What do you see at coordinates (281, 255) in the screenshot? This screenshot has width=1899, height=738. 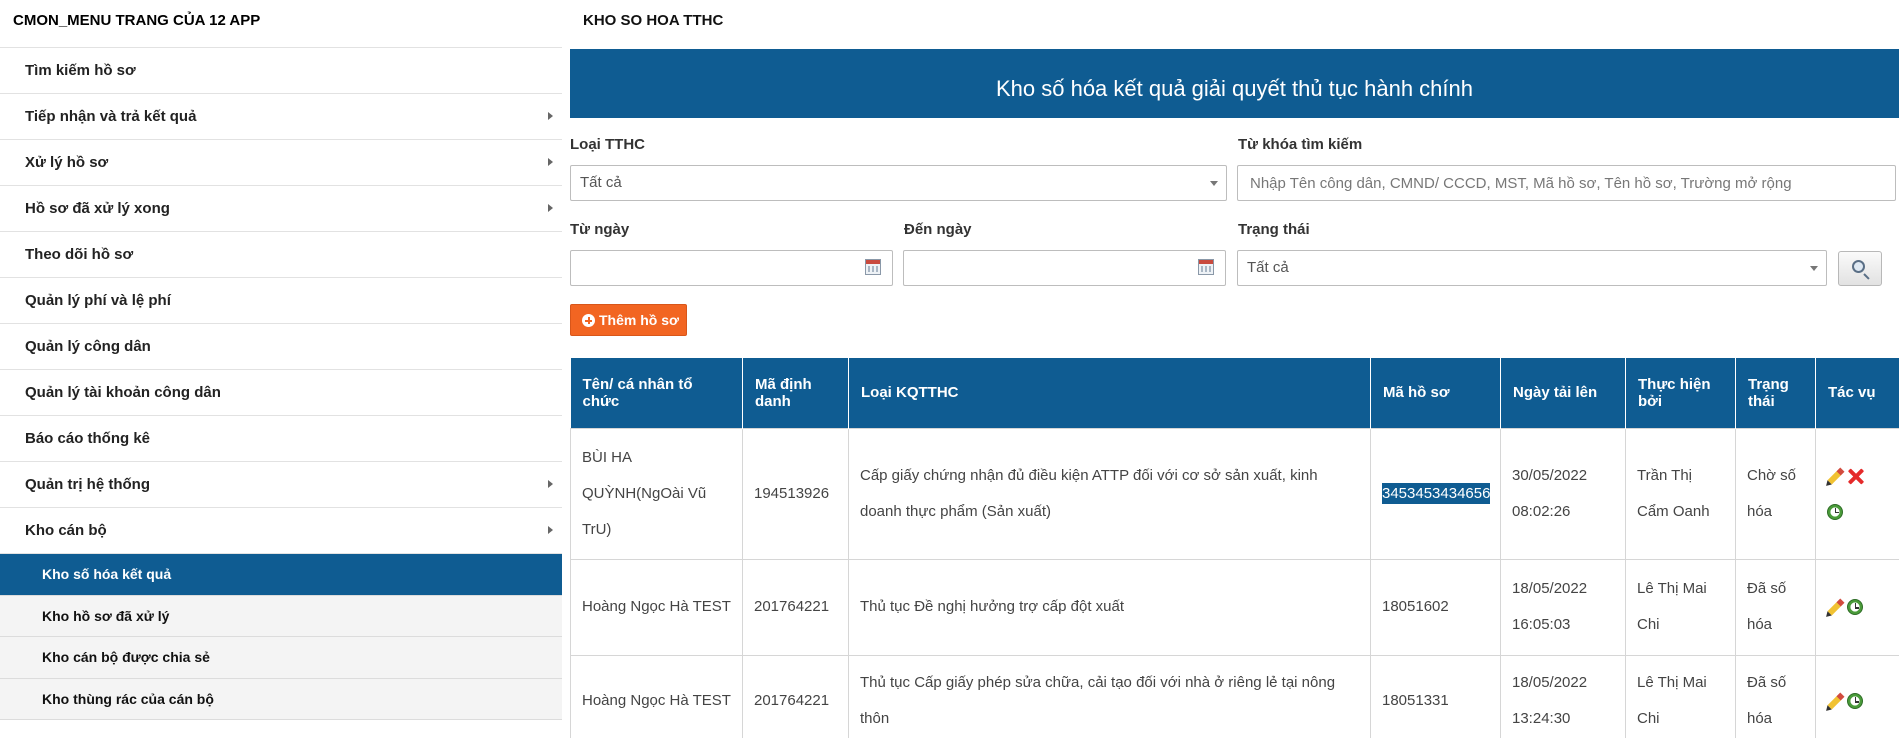 I see `sidebar-item-theo-doi-ho-so: Theo dõi hồ sơ` at bounding box center [281, 255].